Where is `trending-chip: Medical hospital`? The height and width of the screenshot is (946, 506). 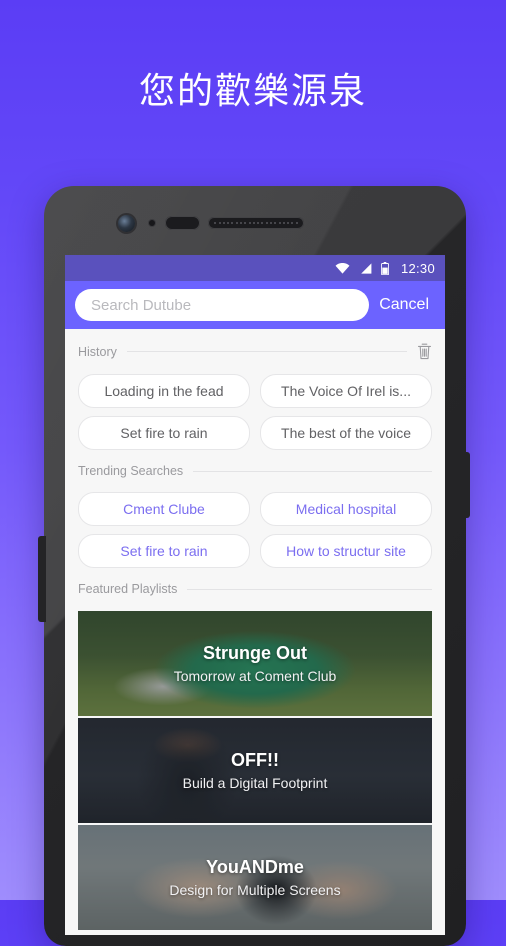
trending-chip: Medical hospital is located at coordinates (346, 509).